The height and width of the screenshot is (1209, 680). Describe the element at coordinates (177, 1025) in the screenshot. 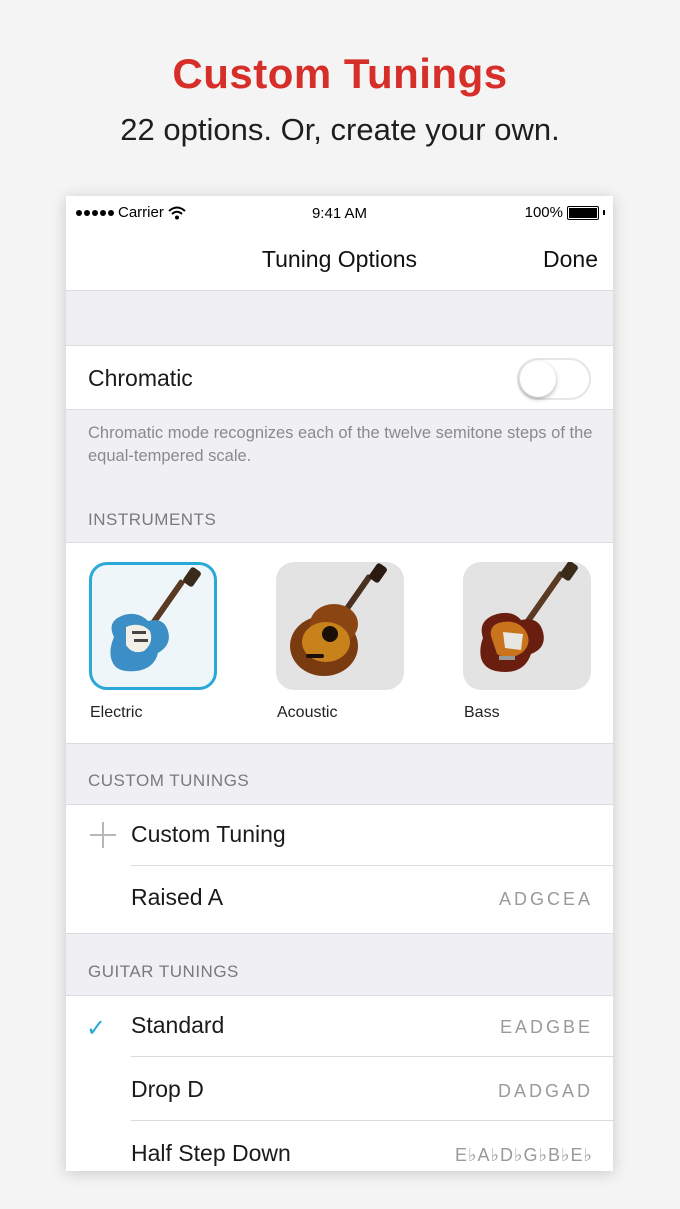

I see `tuning-standard: Standard` at that location.